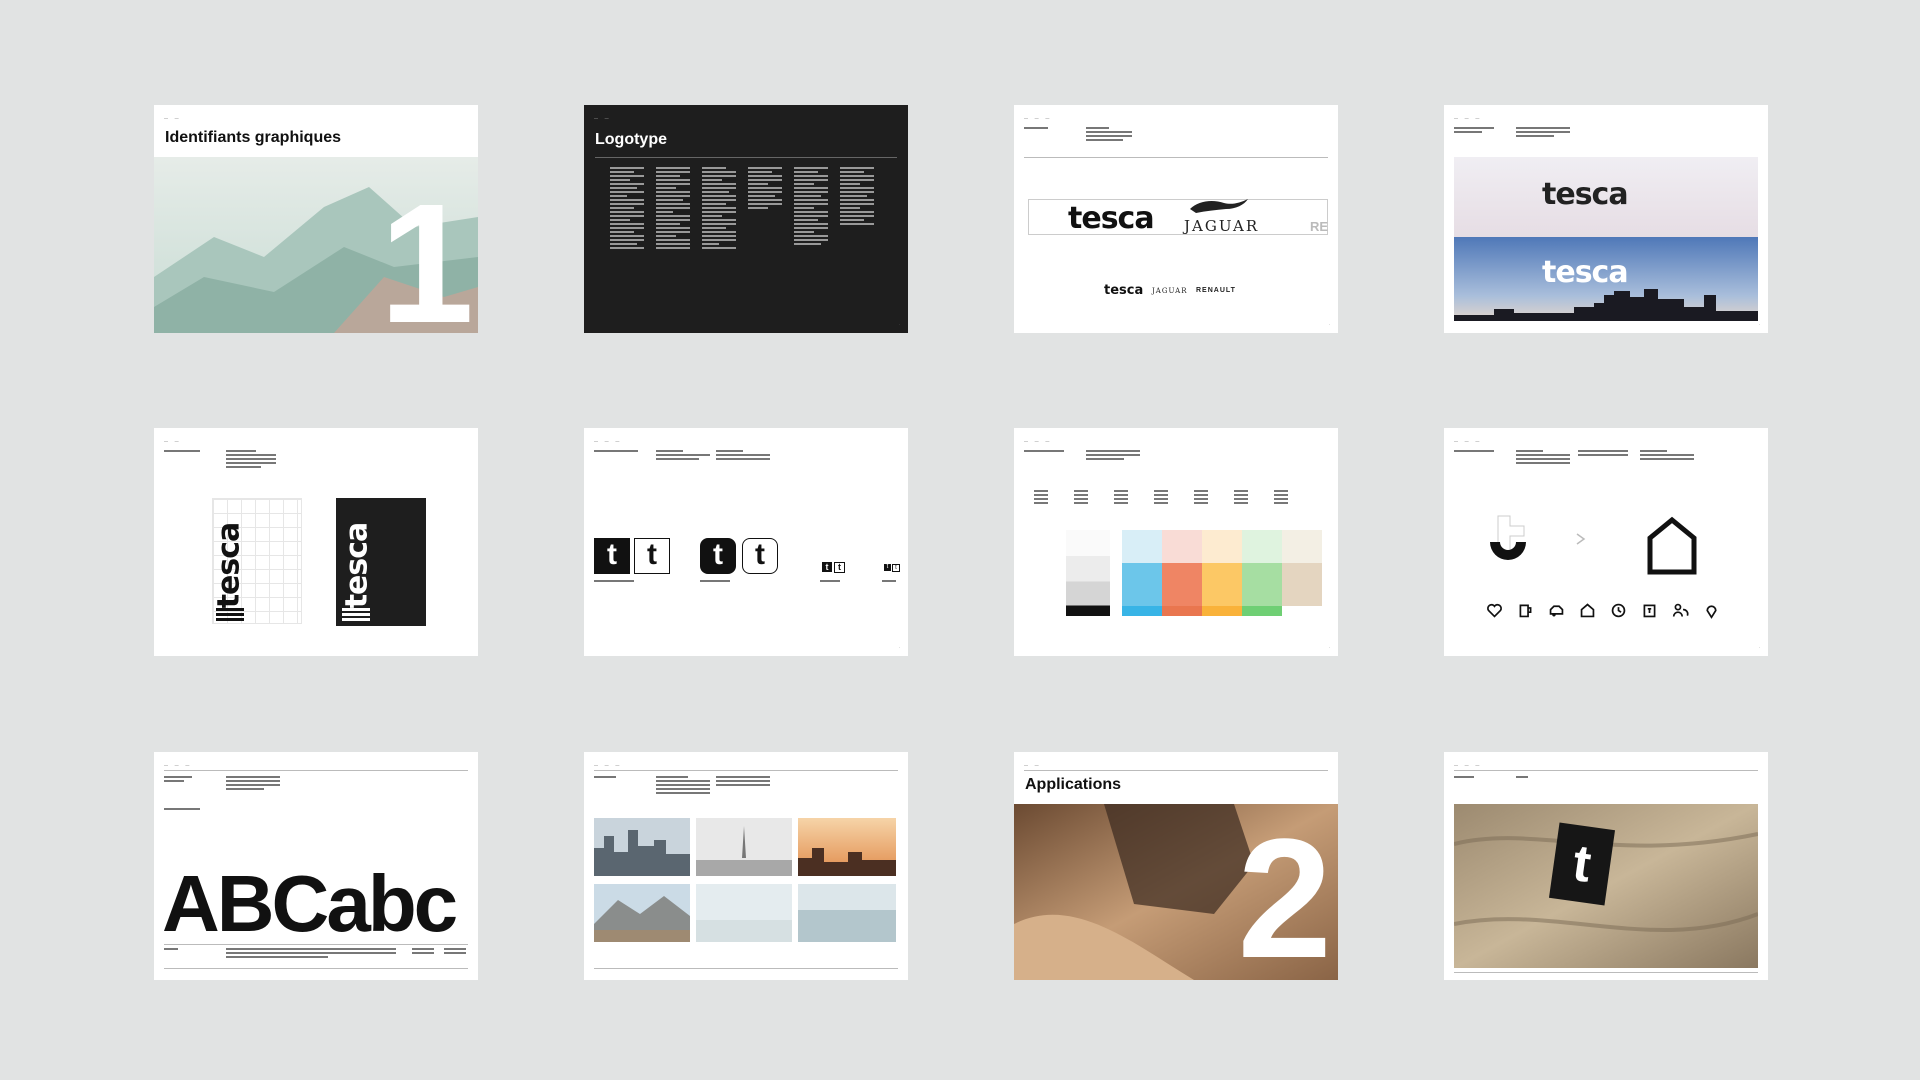 Image resolution: width=1920 pixels, height=1080 pixels. I want to click on slide-color-palette: — — — ·, so click(1176, 542).